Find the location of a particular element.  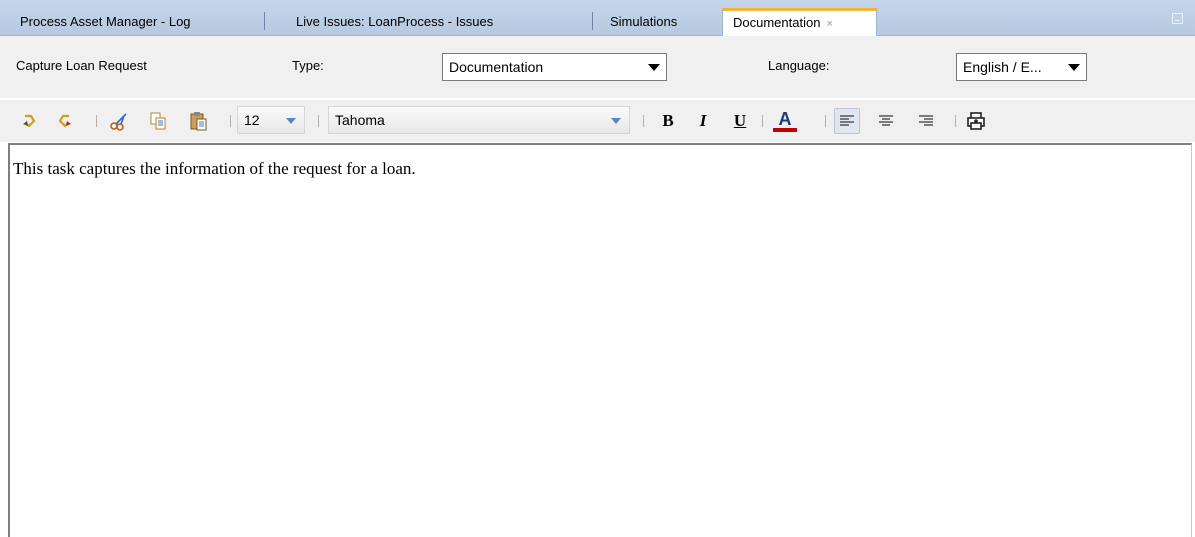

tab-label: Process Asset Manager - Log is located at coordinates (105, 21).